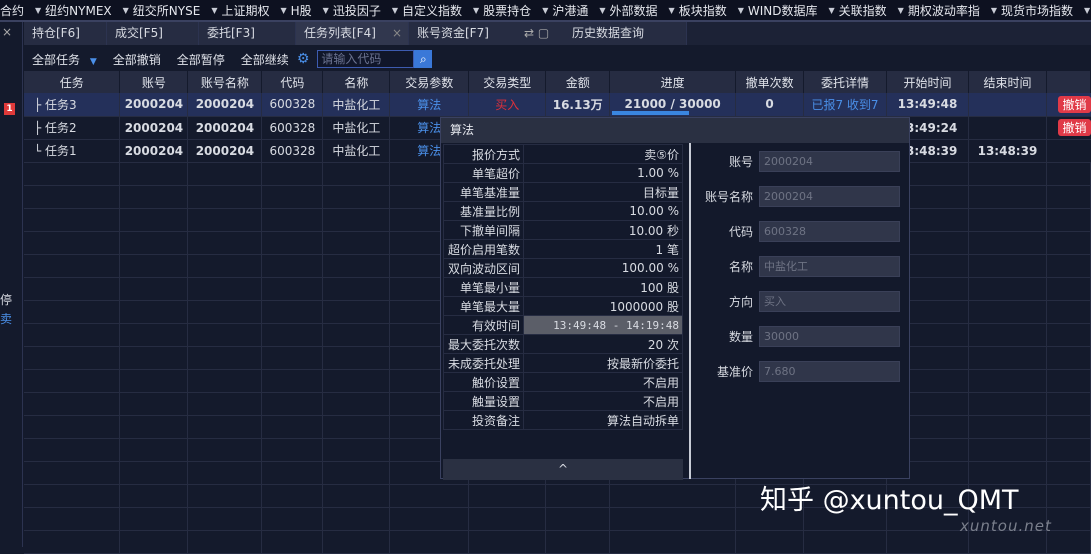 This screenshot has height=554, width=1091. I want to click on menu-item: ▼ 期权波动率指, so click(939, 10).